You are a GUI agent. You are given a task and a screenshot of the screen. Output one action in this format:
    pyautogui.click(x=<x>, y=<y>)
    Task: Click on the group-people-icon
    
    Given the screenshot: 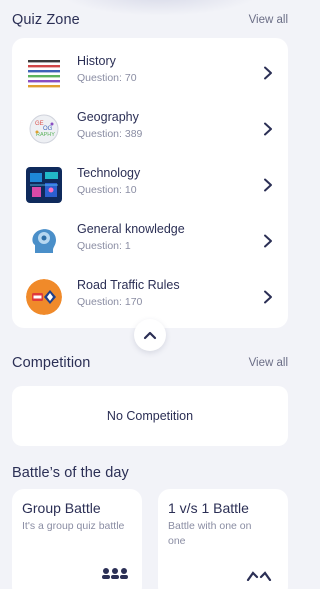 What is the action you would take?
    pyautogui.click(x=115, y=573)
    